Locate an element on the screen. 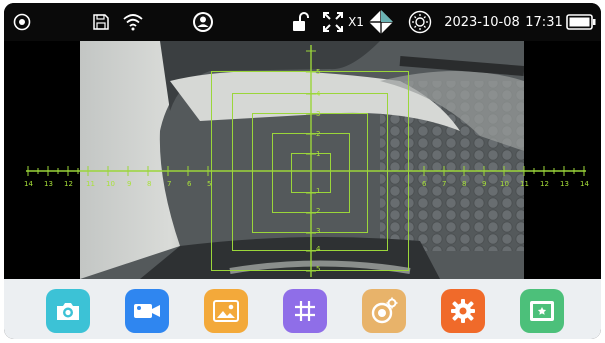 This screenshot has width=605, height=343. v-label-bottom-2: 2 is located at coordinates (318, 211).